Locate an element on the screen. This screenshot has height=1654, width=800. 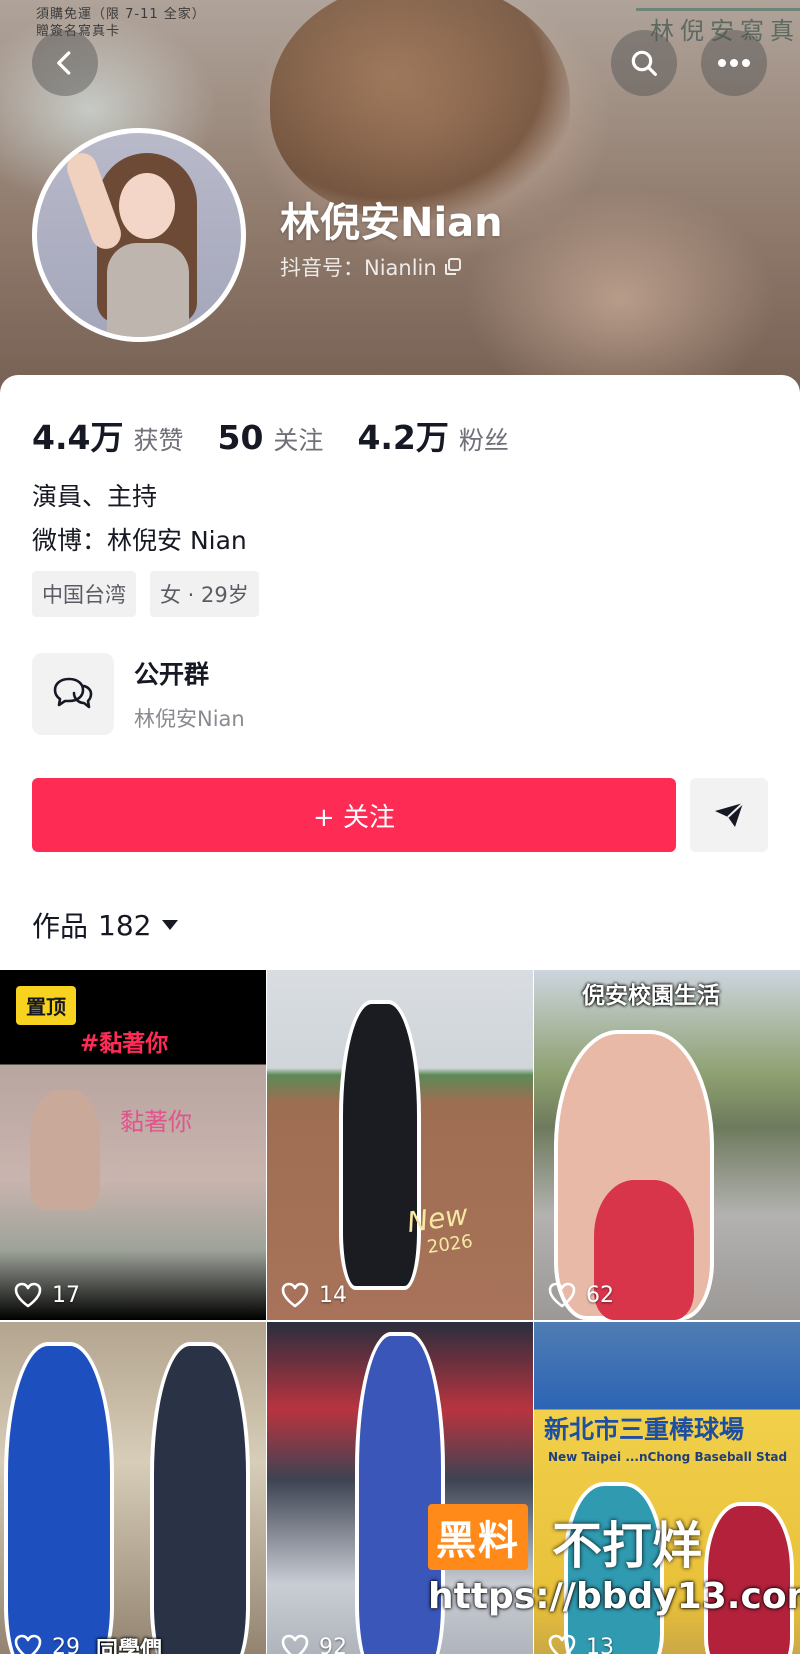
stat-following-value: 50 is located at coordinates (240, 437).